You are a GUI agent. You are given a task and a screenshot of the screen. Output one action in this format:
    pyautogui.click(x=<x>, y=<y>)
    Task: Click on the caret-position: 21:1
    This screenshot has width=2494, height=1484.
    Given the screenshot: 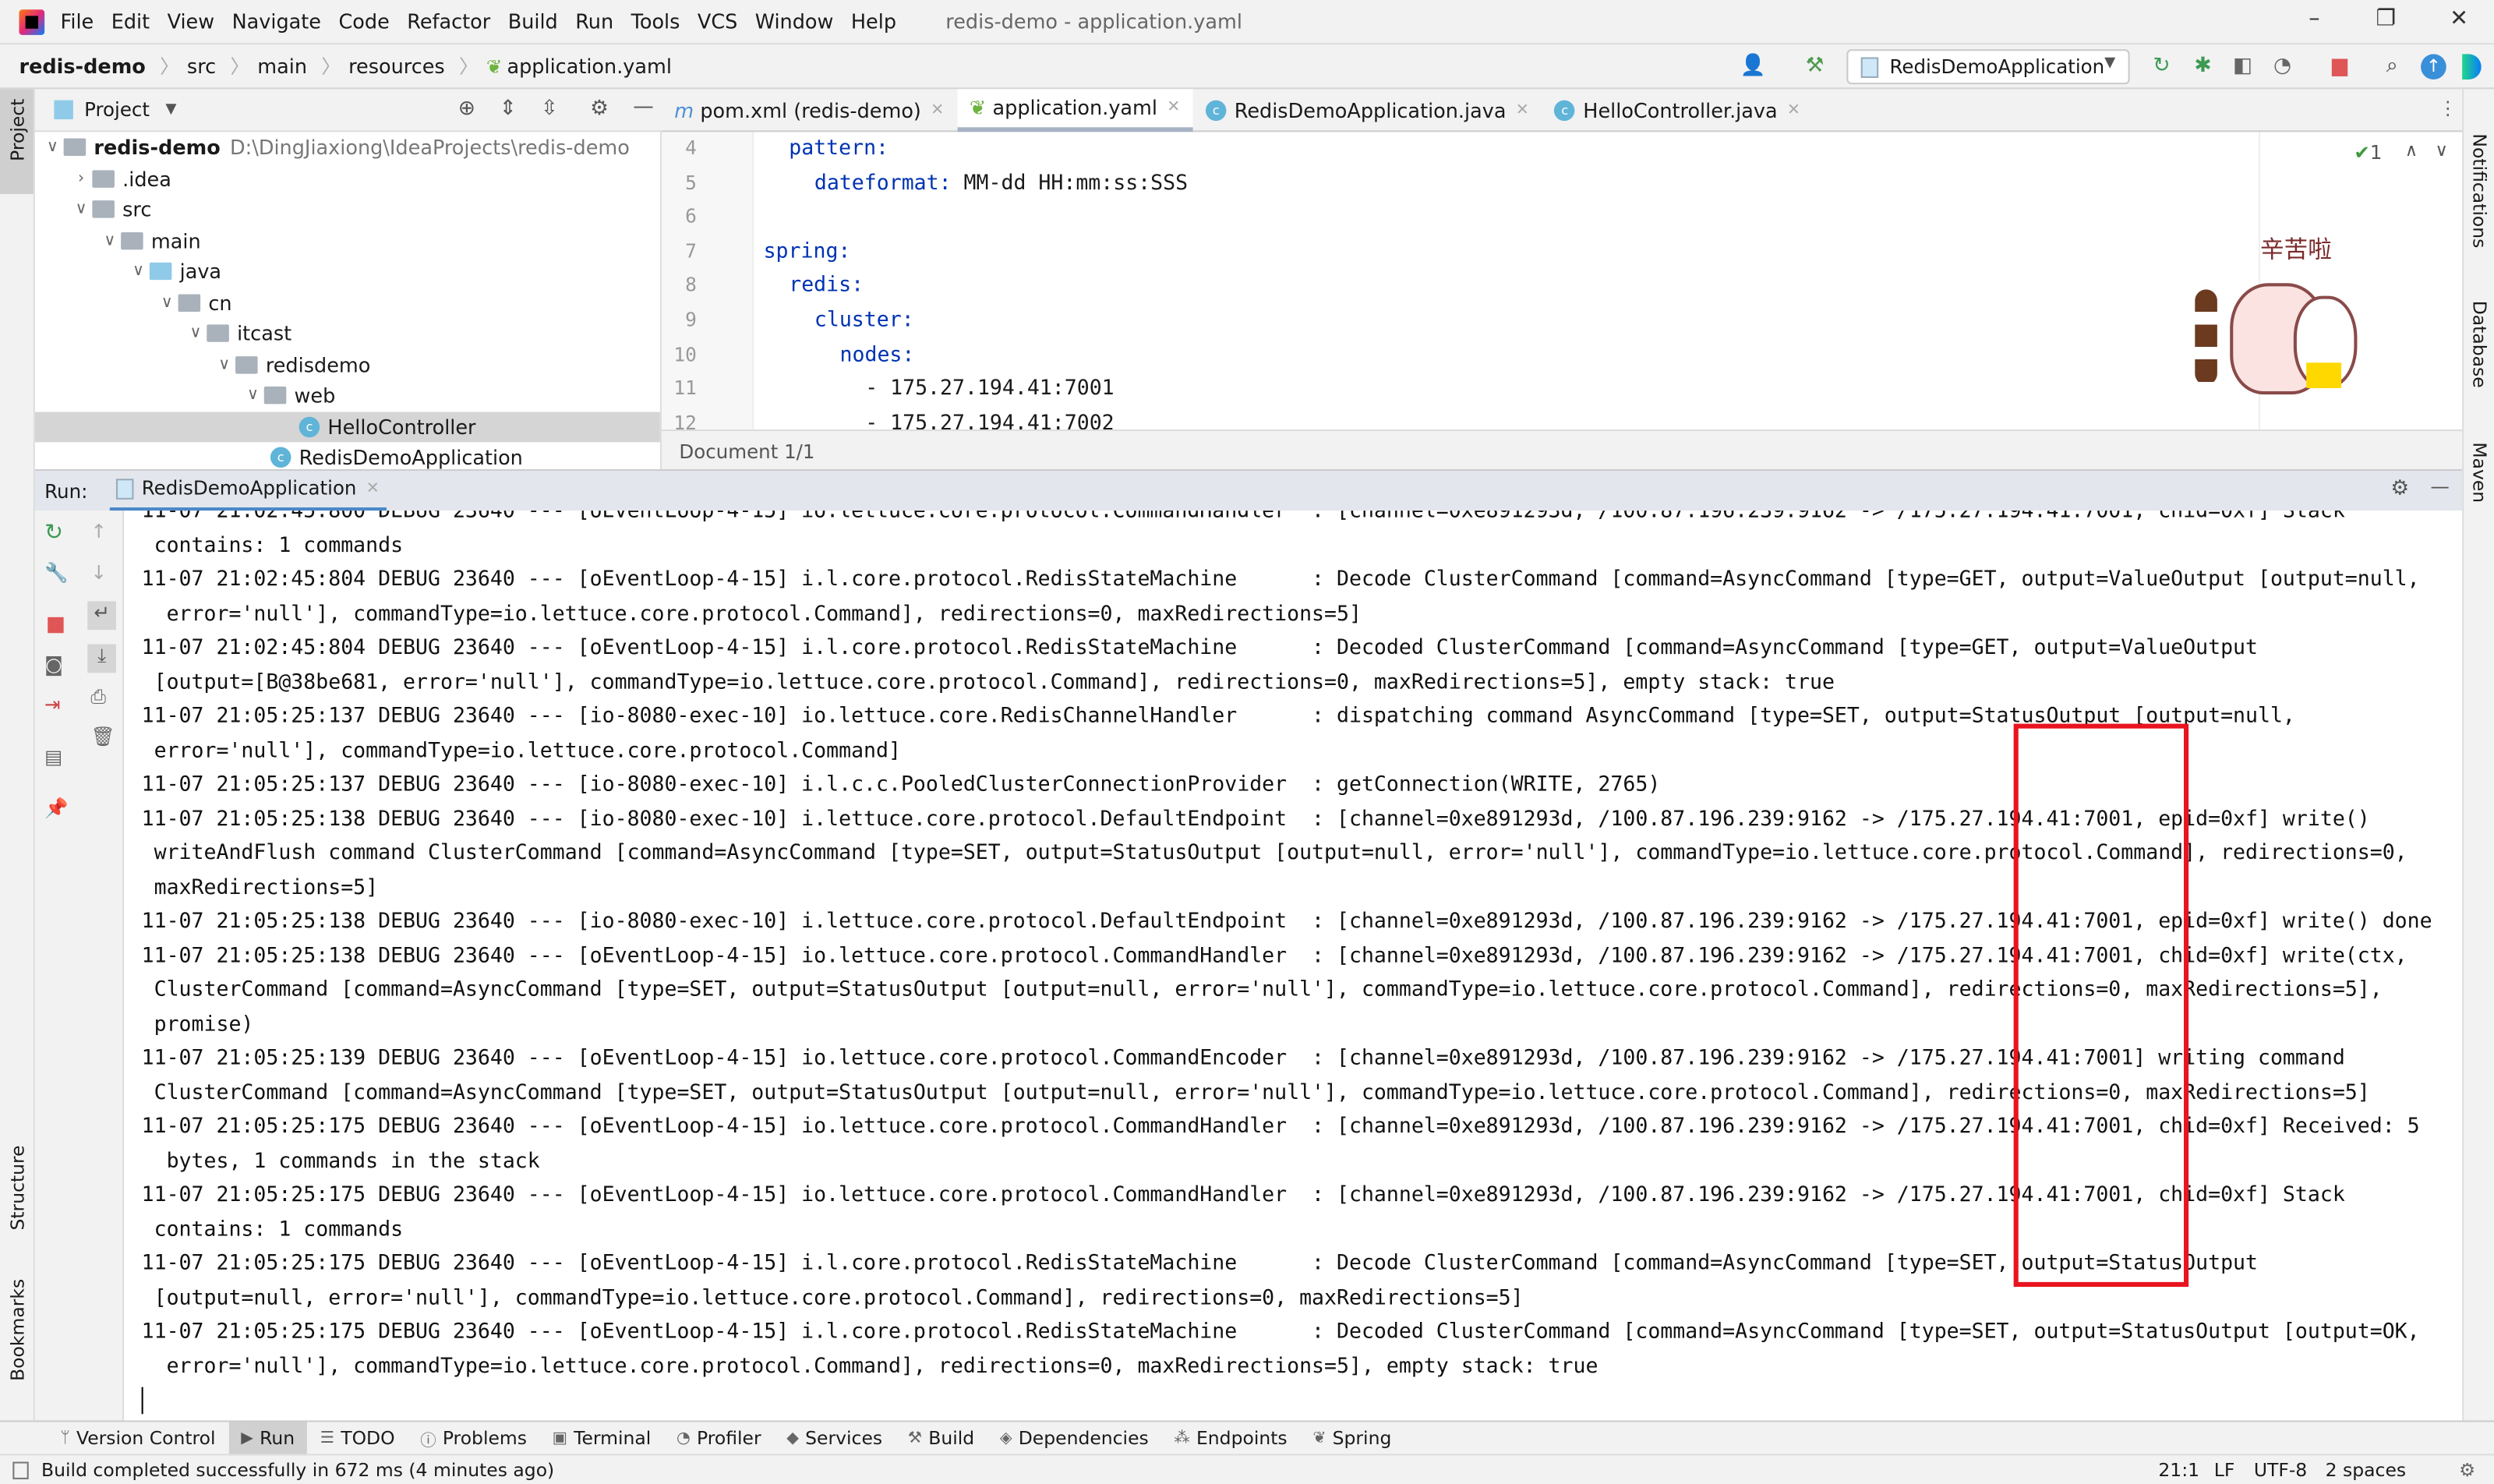 What is the action you would take?
    pyautogui.click(x=2178, y=1469)
    